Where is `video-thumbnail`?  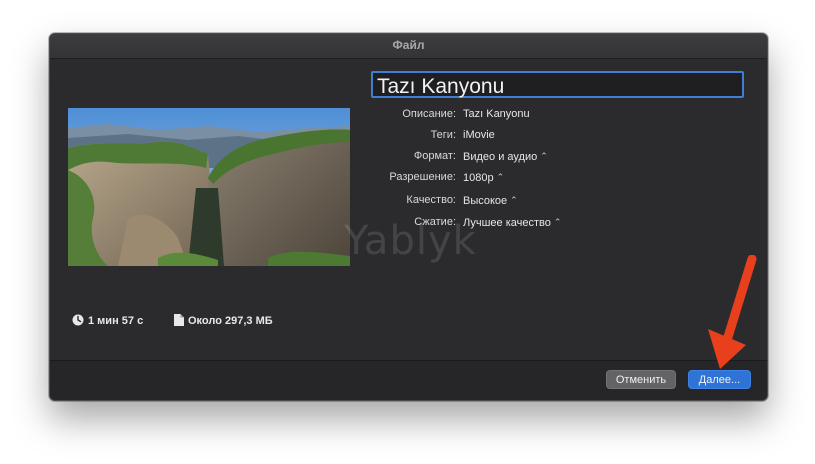 video-thumbnail is located at coordinates (209, 187).